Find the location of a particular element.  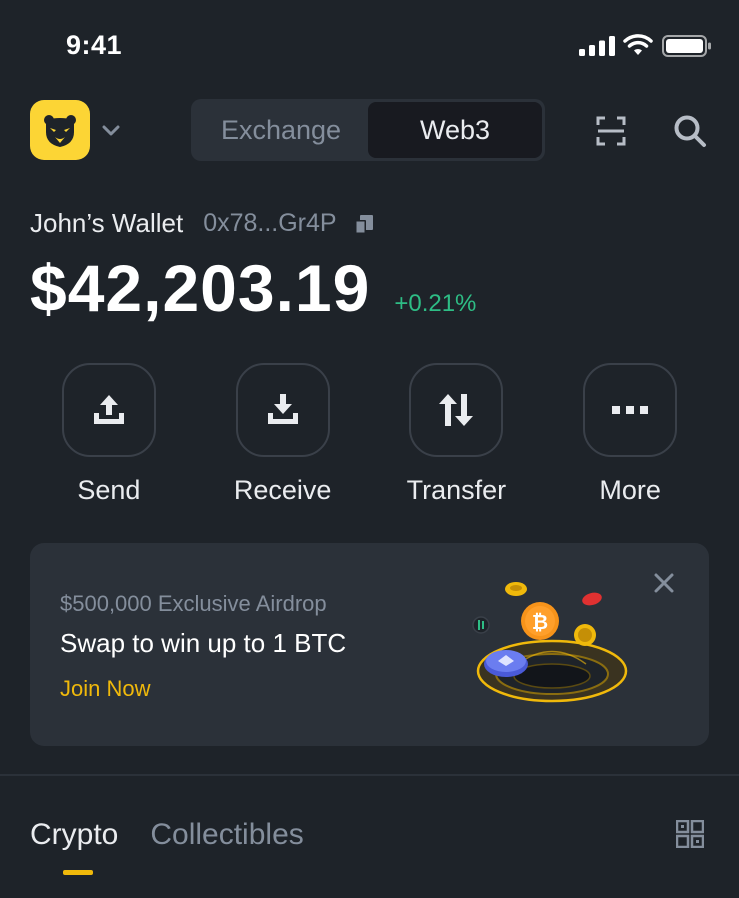

receive-icon is located at coordinates (282, 409).